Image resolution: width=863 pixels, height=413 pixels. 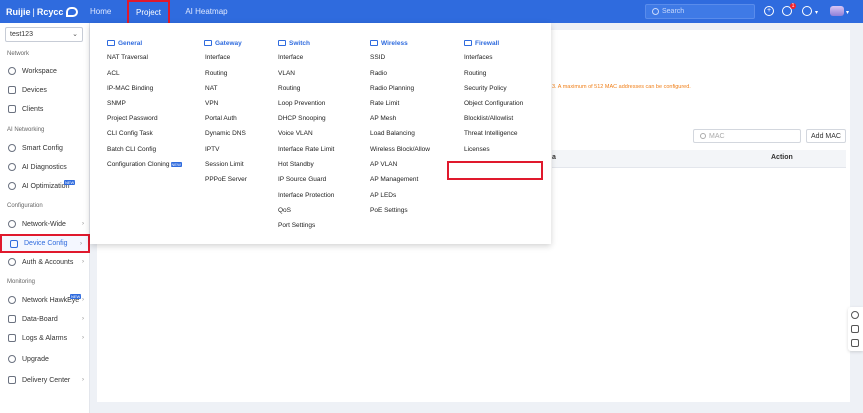 What do you see at coordinates (12, 319) in the screenshot?
I see `data-board-icon` at bounding box center [12, 319].